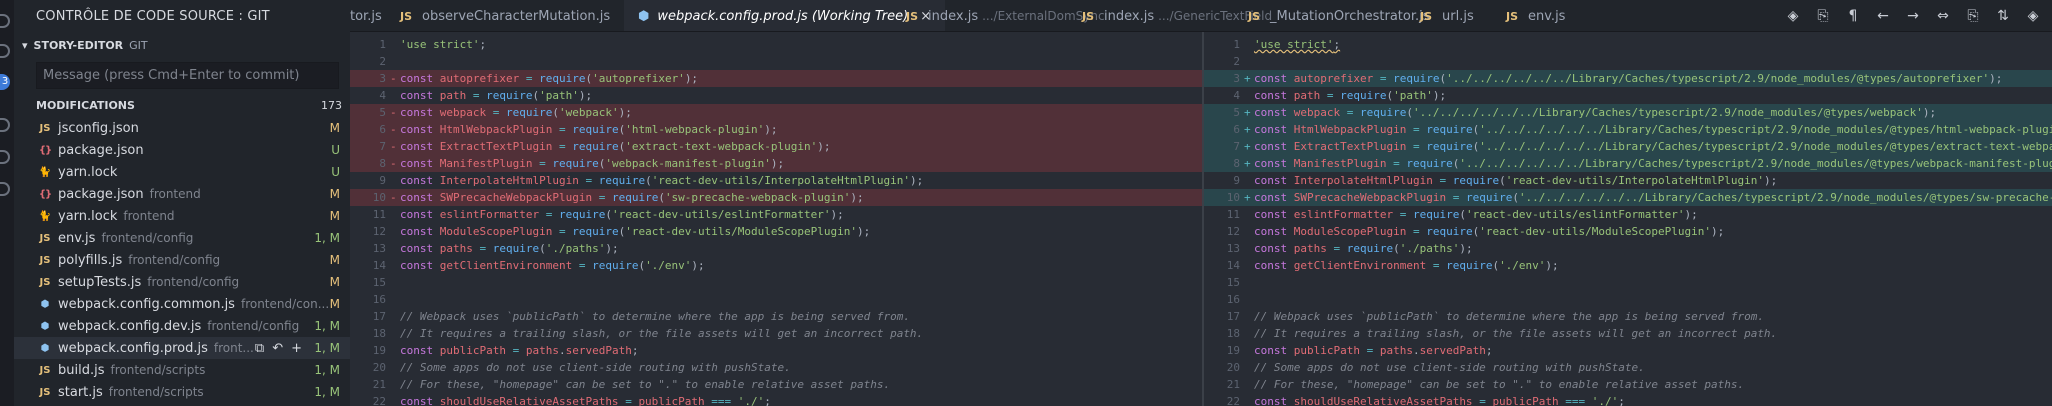  I want to click on tab-label: env.js, so click(1547, 16).